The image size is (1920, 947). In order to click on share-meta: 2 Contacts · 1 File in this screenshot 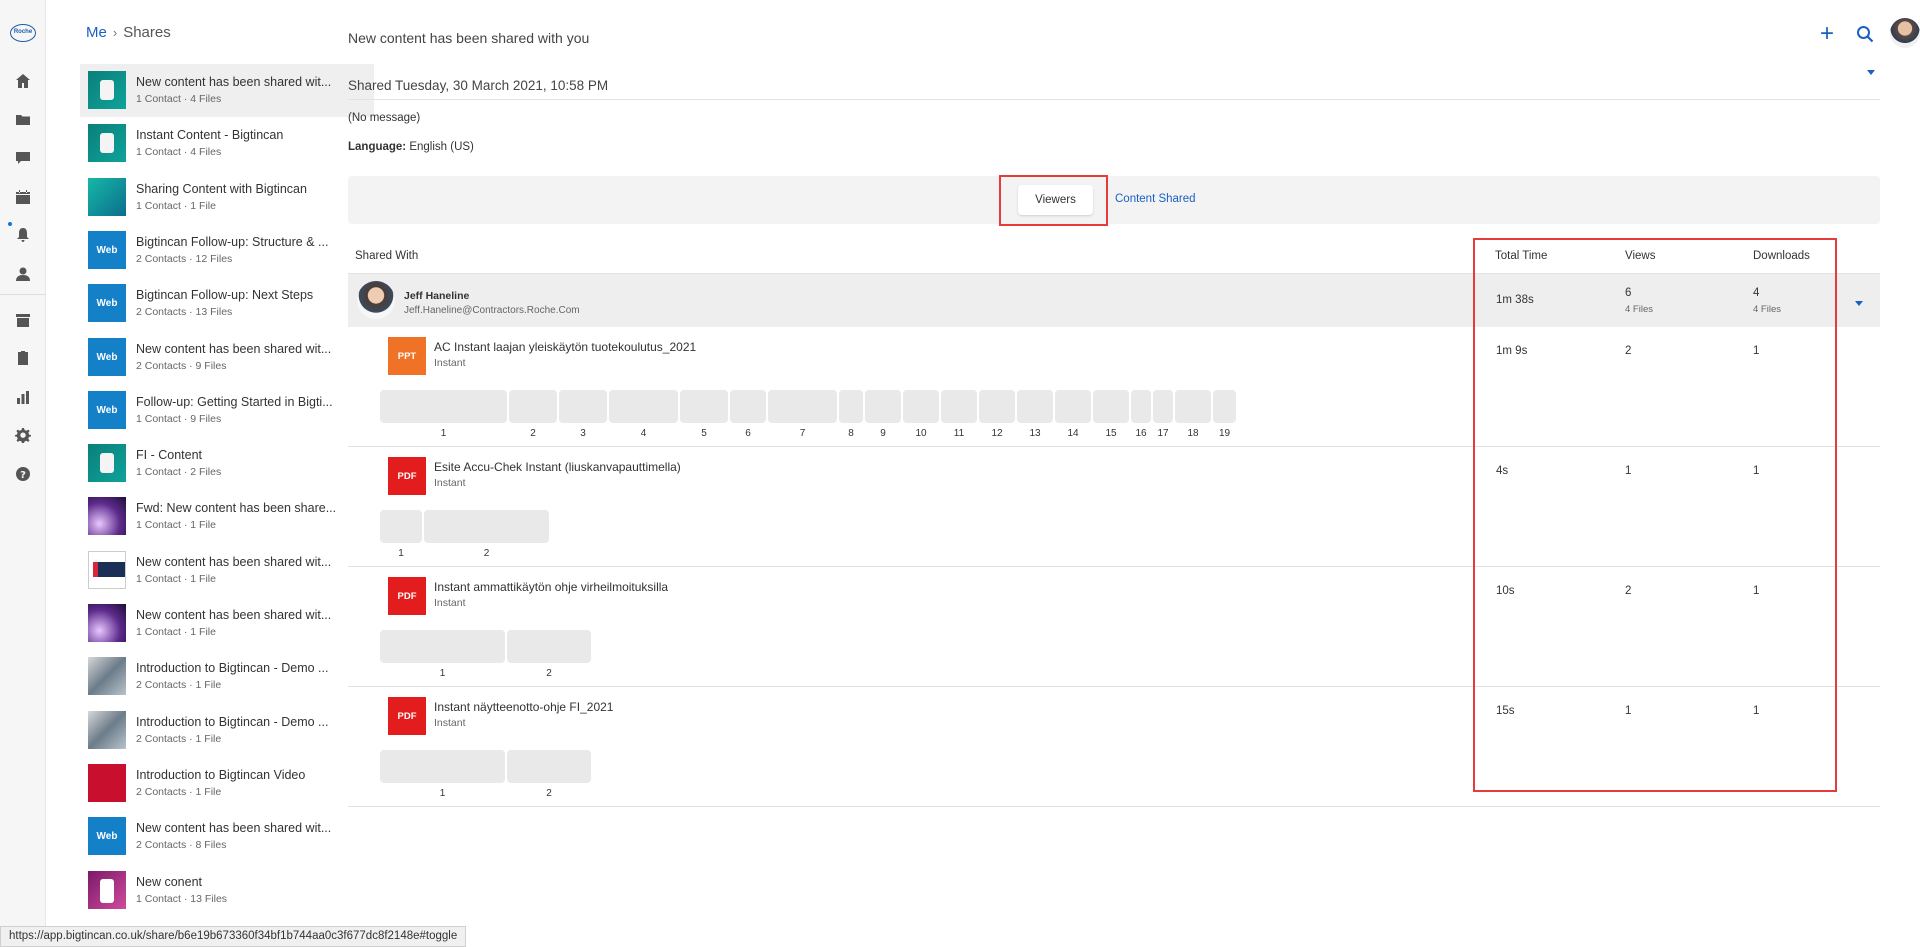, I will do `click(179, 739)`.